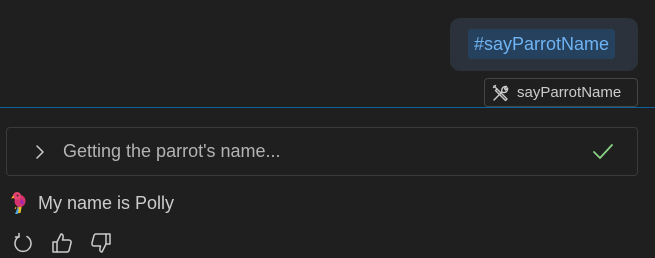 This screenshot has height=258, width=655. What do you see at coordinates (603, 152) in the screenshot?
I see `check-icon` at bounding box center [603, 152].